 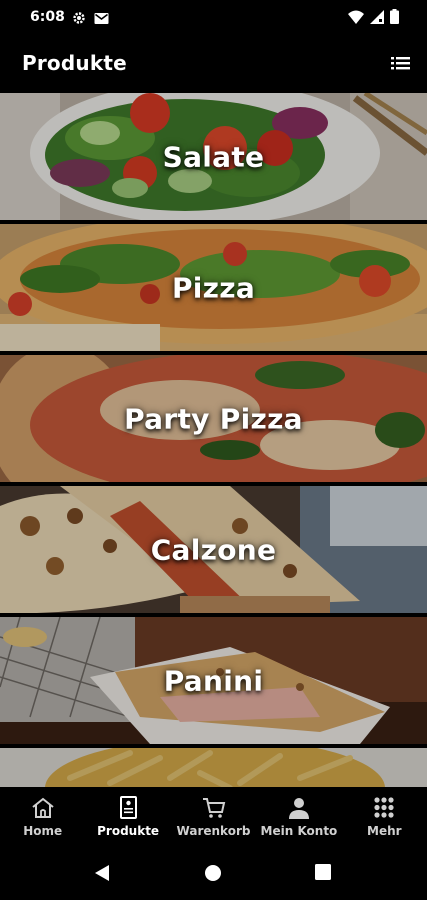 I want to click on category-card-salate: Salate, so click(x=213, y=156).